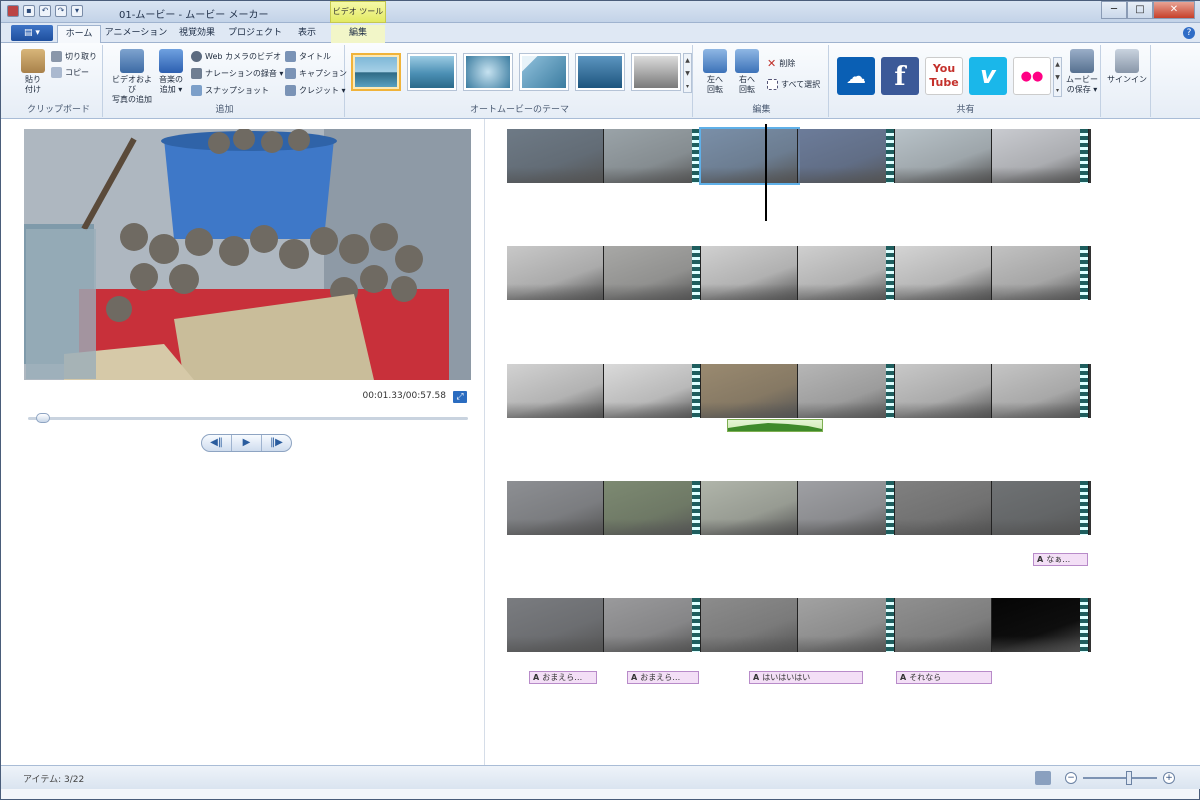 The image size is (1200, 800). Describe the element at coordinates (715, 72) in the screenshot. I see `rotate-left-button: 左へ 回転` at that location.